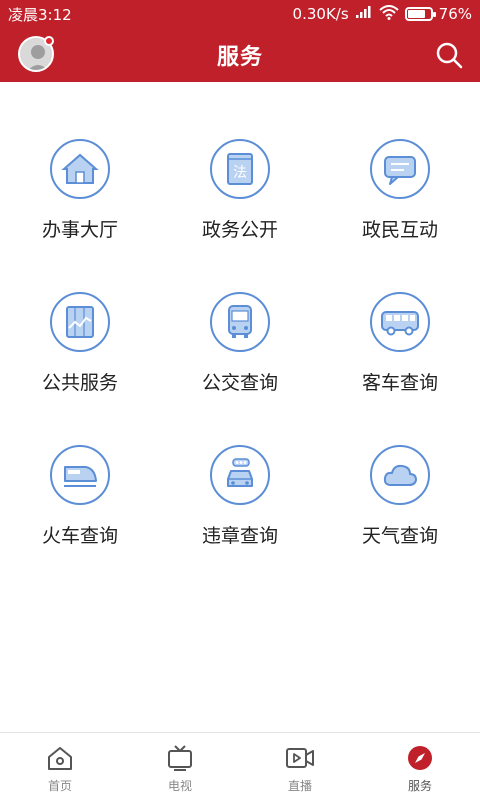  Describe the element at coordinates (80, 515) in the screenshot. I see `service-item-train: 火车查询` at that location.